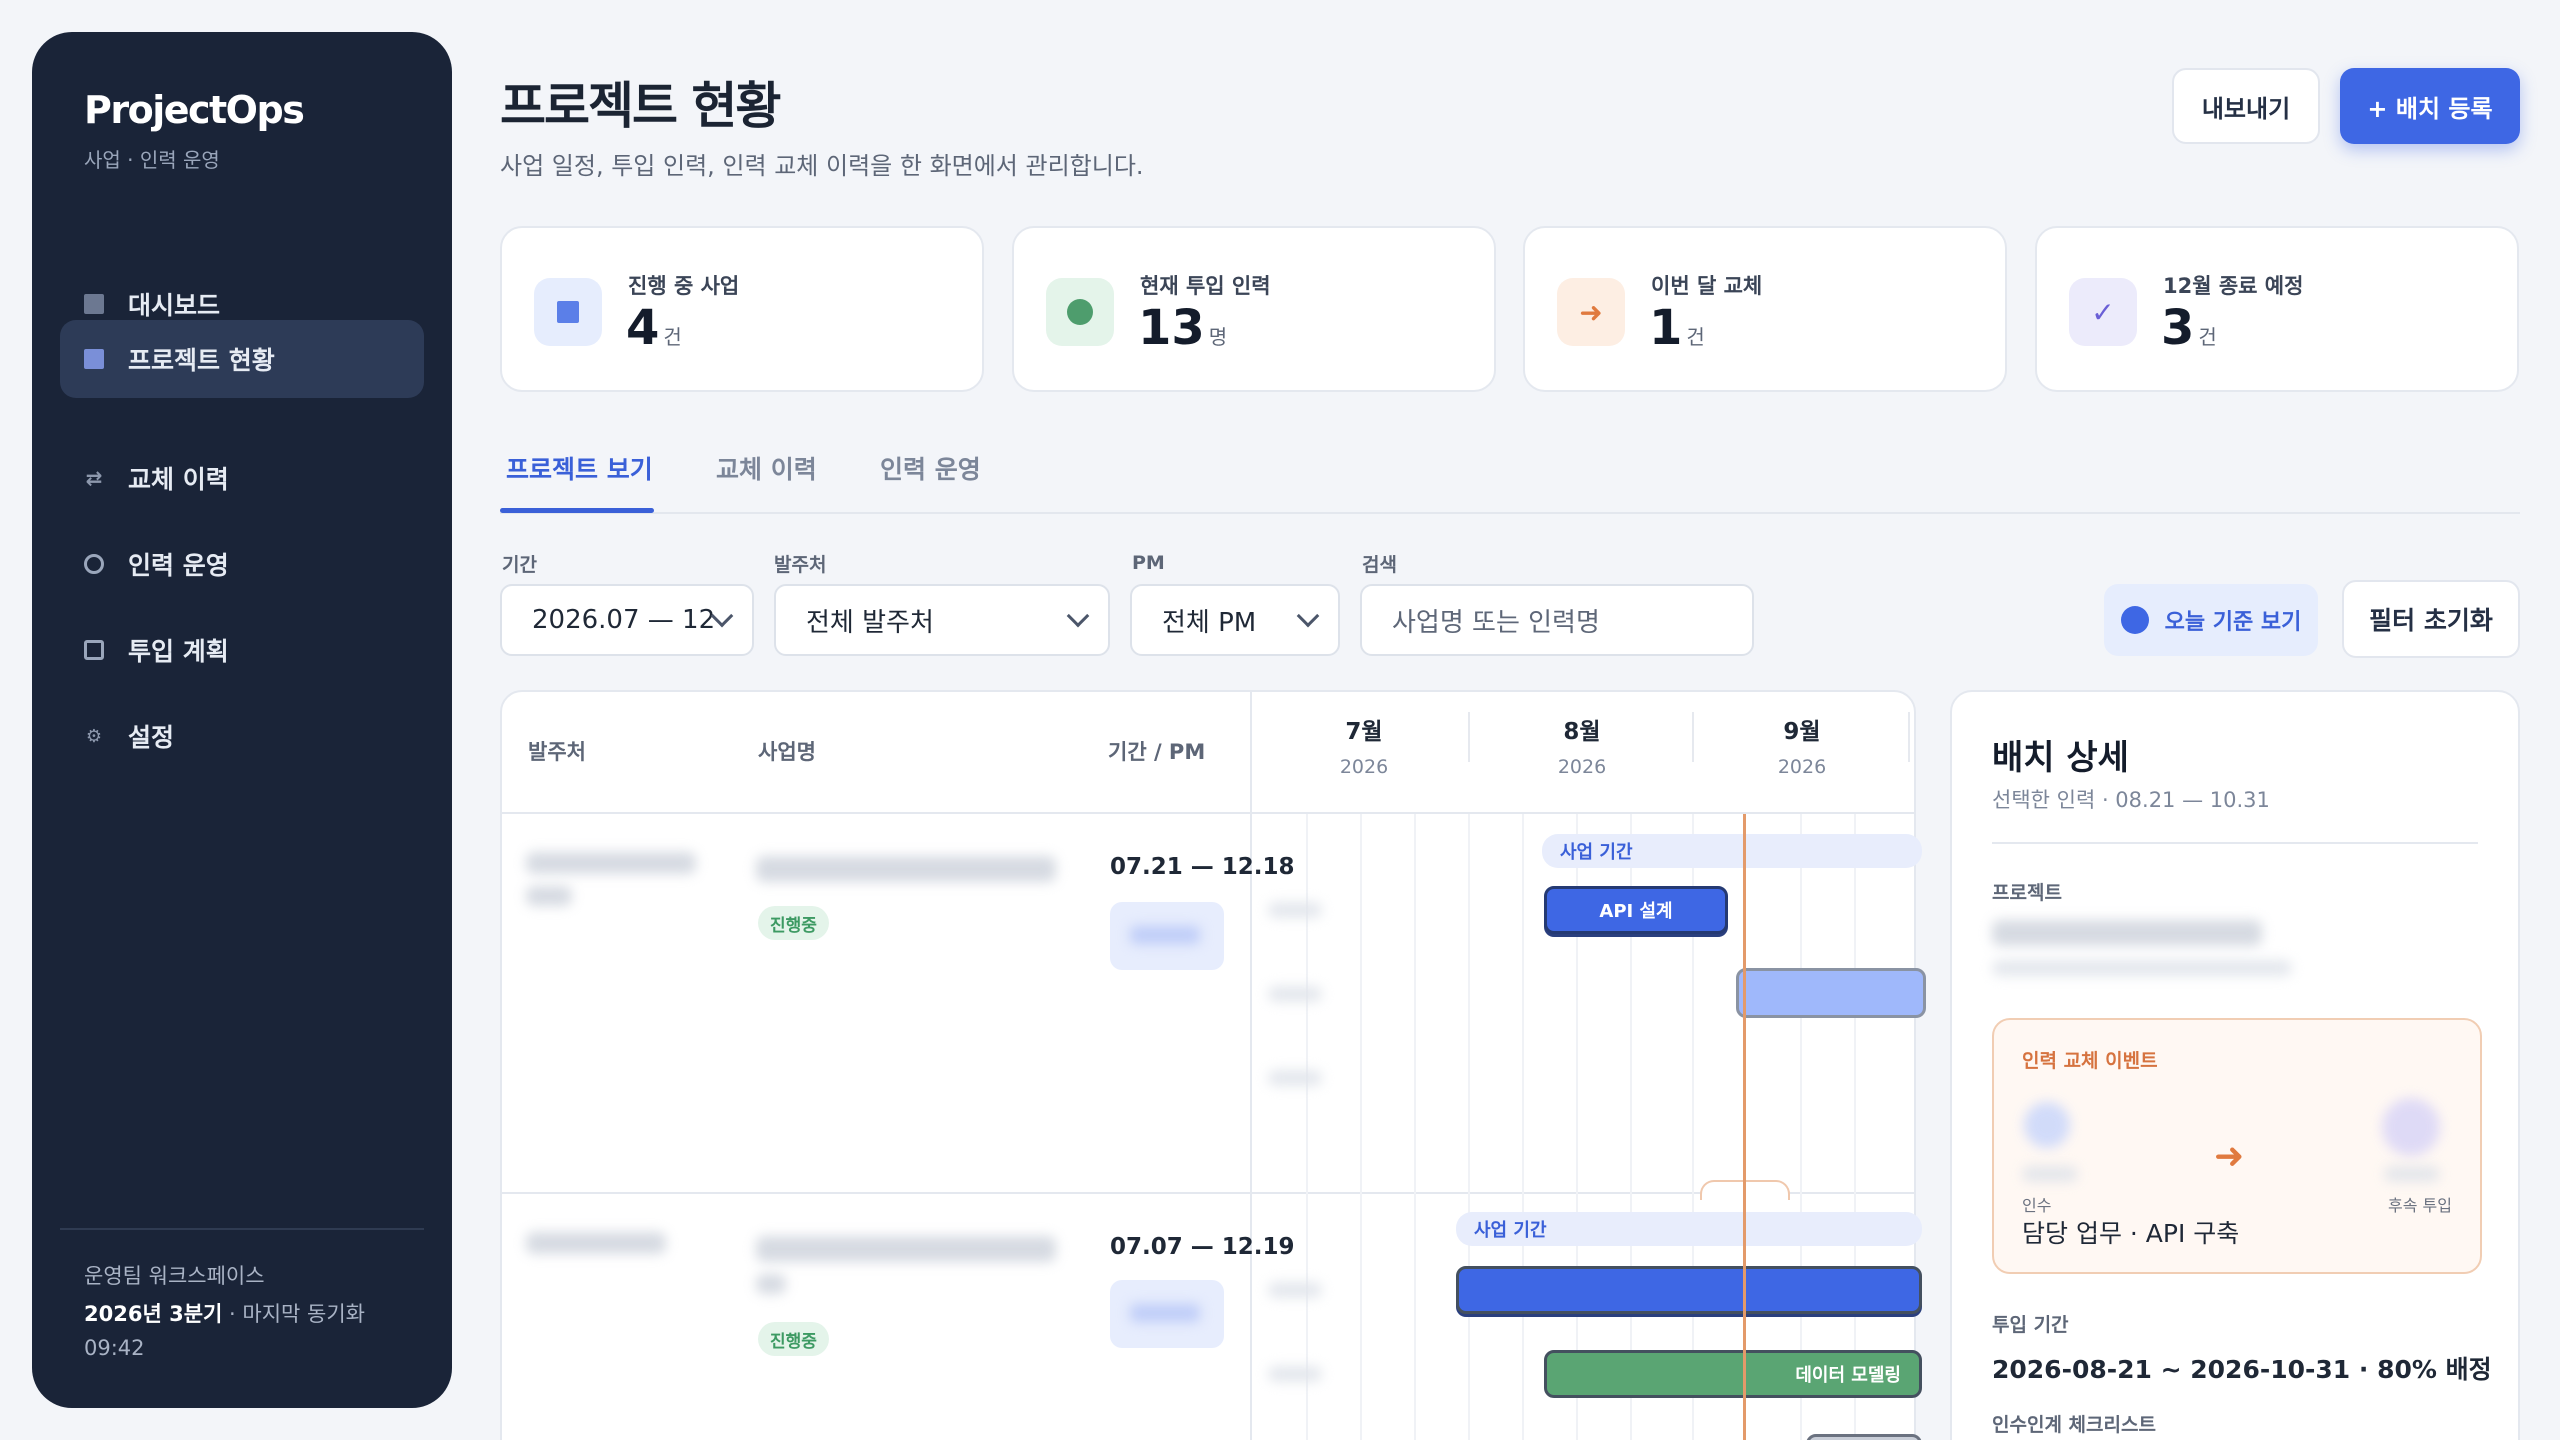 The width and height of the screenshot is (2560, 1440). Describe the element at coordinates (2030, 1325) in the screenshot. I see `detail-period-label: 투입 기간` at that location.